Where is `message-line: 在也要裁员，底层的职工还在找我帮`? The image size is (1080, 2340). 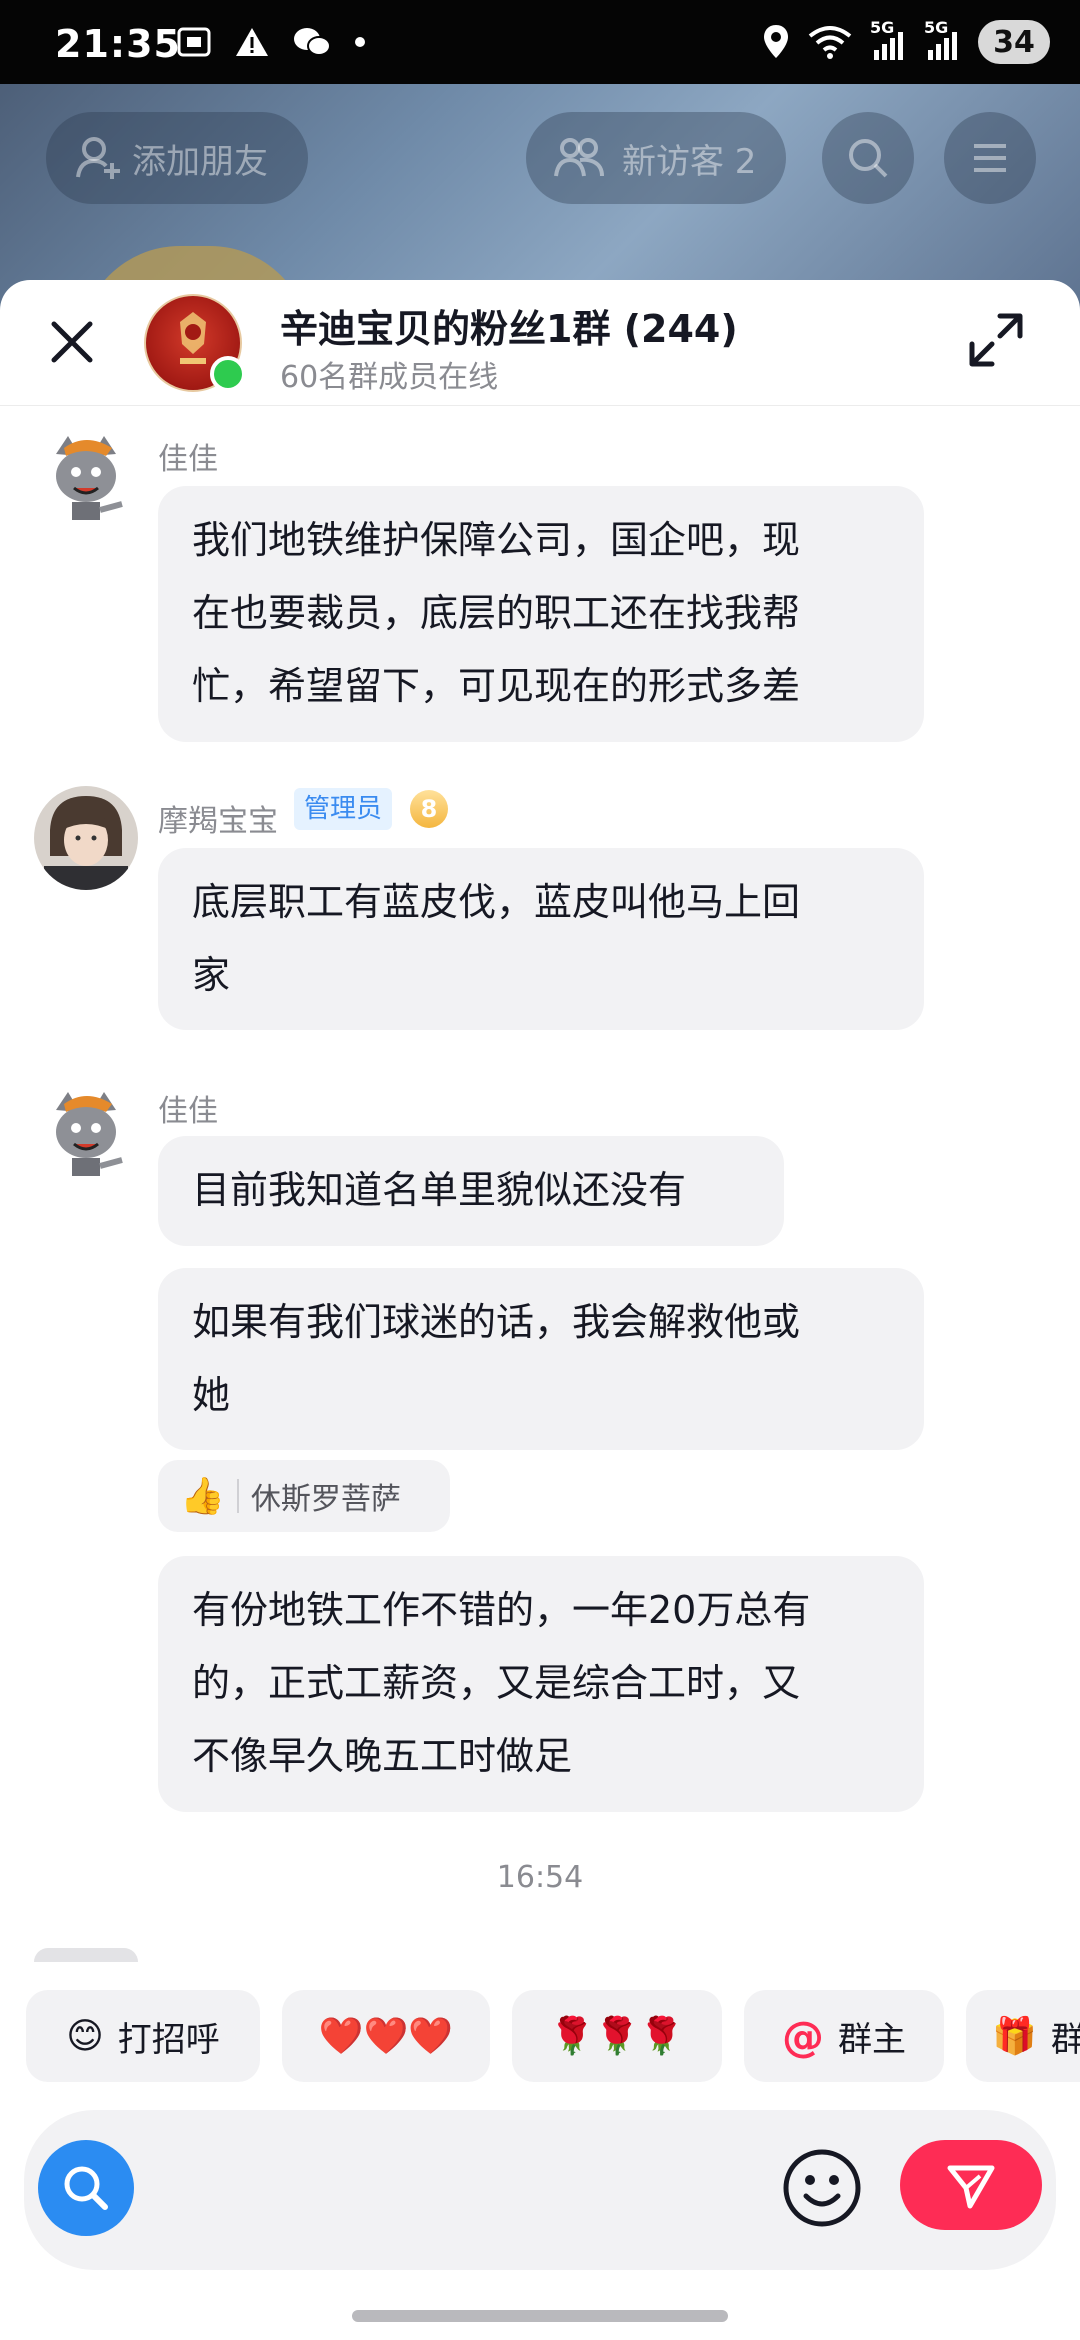
message-line: 在也要裁员，底层的职工还在找我帮 is located at coordinates (496, 613).